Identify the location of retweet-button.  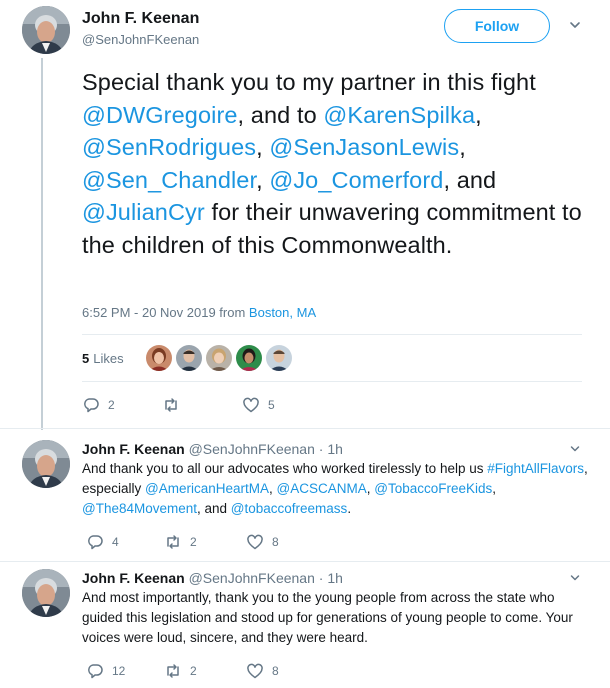
(202, 405).